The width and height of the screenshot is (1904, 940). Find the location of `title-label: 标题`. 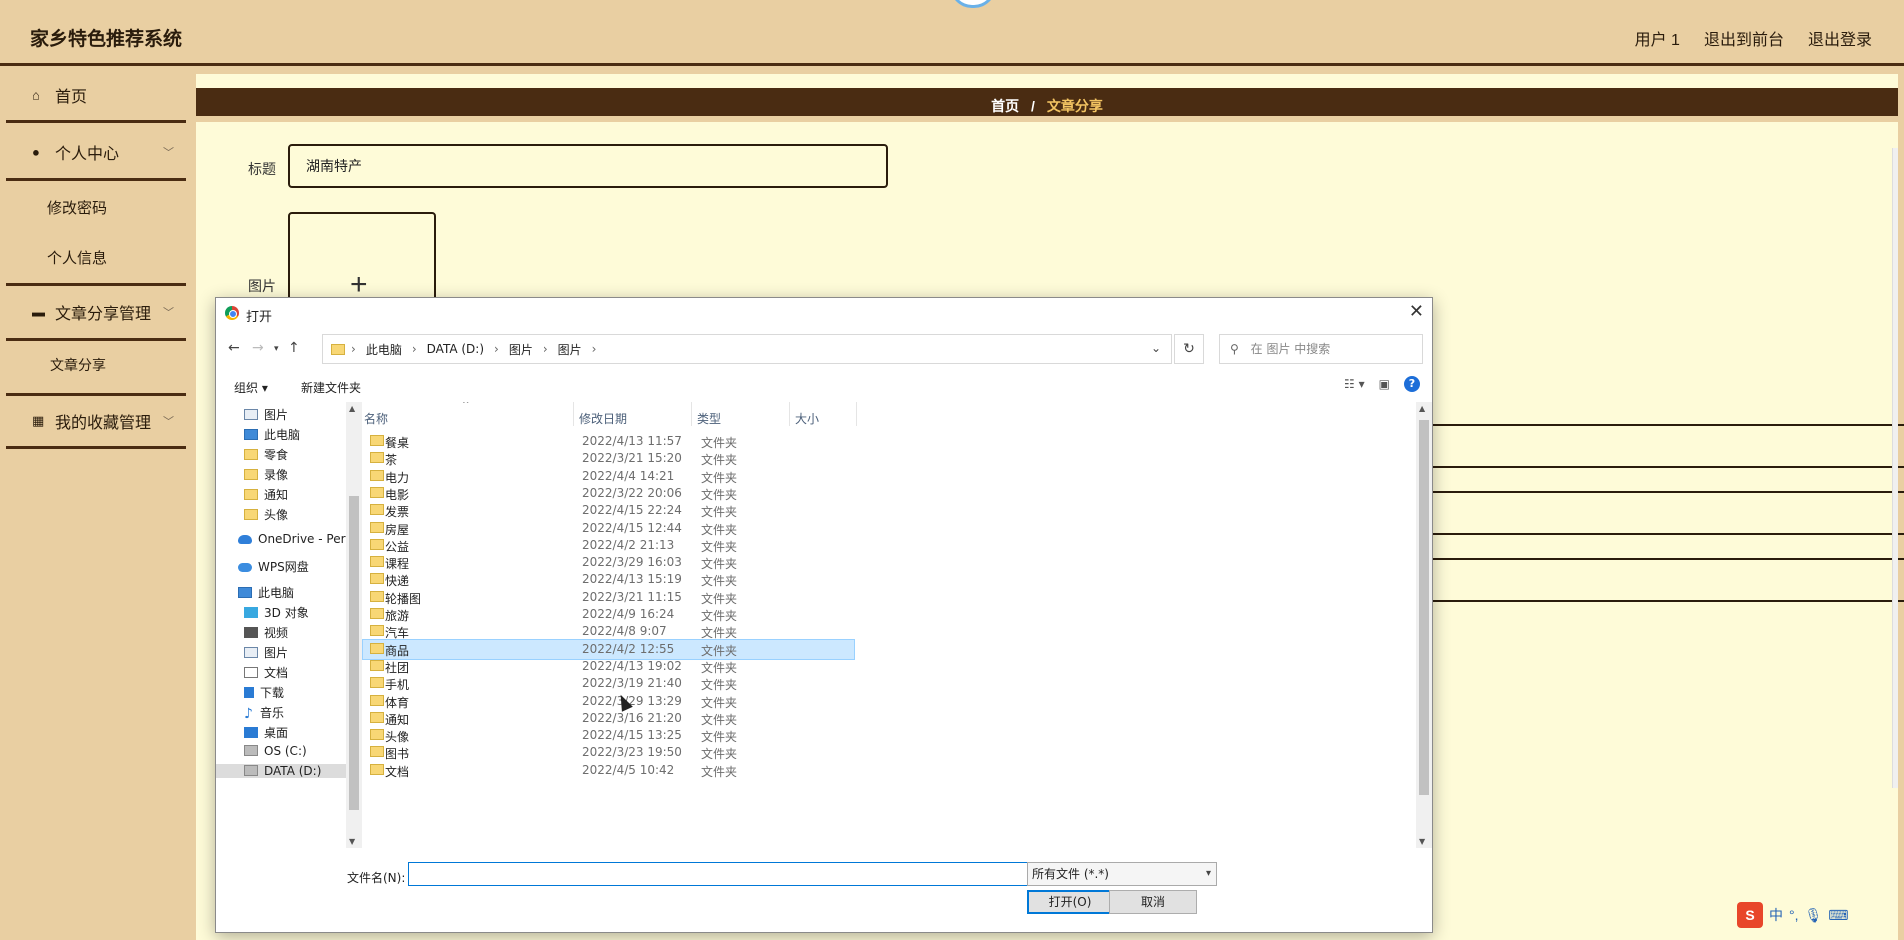

title-label: 标题 is located at coordinates (262, 169).